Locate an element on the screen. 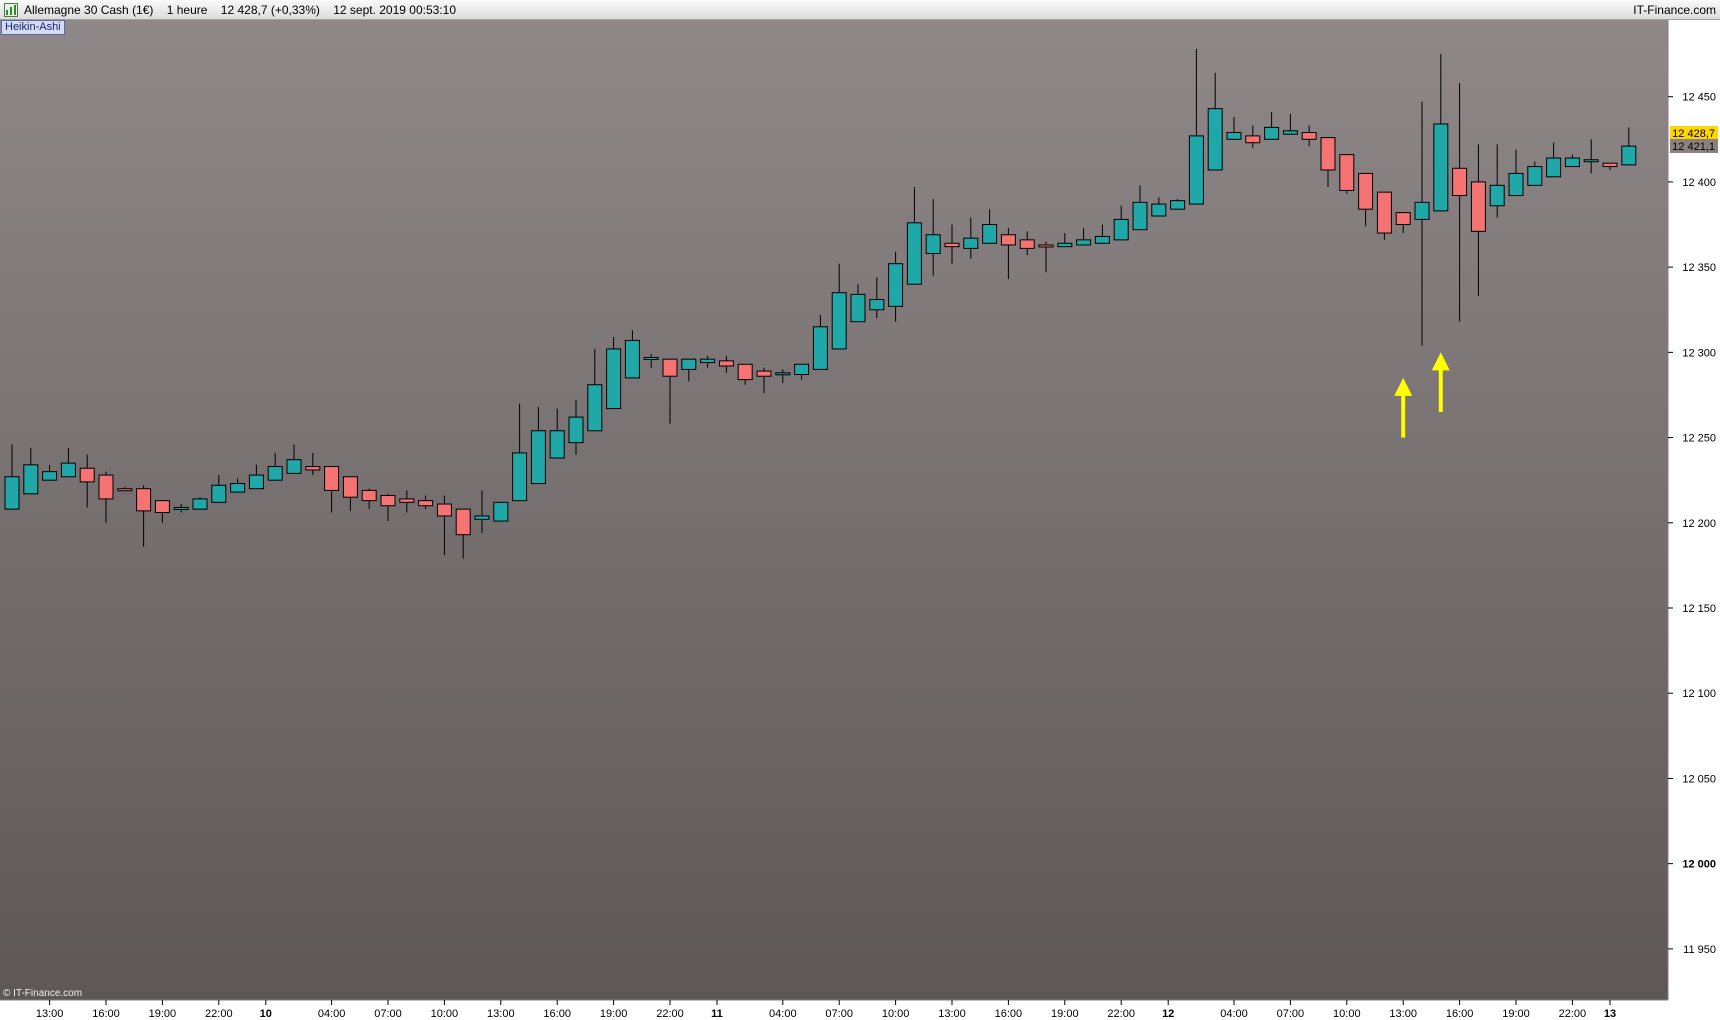 Image resolution: width=1720 pixels, height=1020 pixels. brand-name: IT-Finance.com is located at coordinates (1674, 10).